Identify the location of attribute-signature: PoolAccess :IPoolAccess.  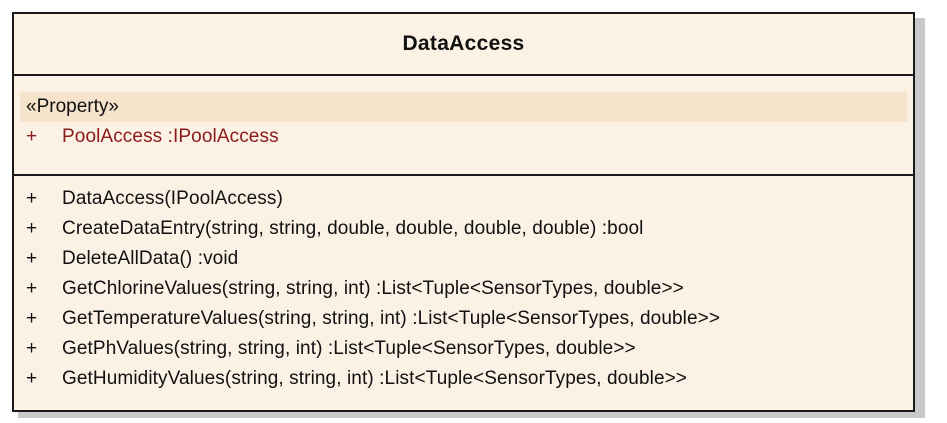
(170, 136).